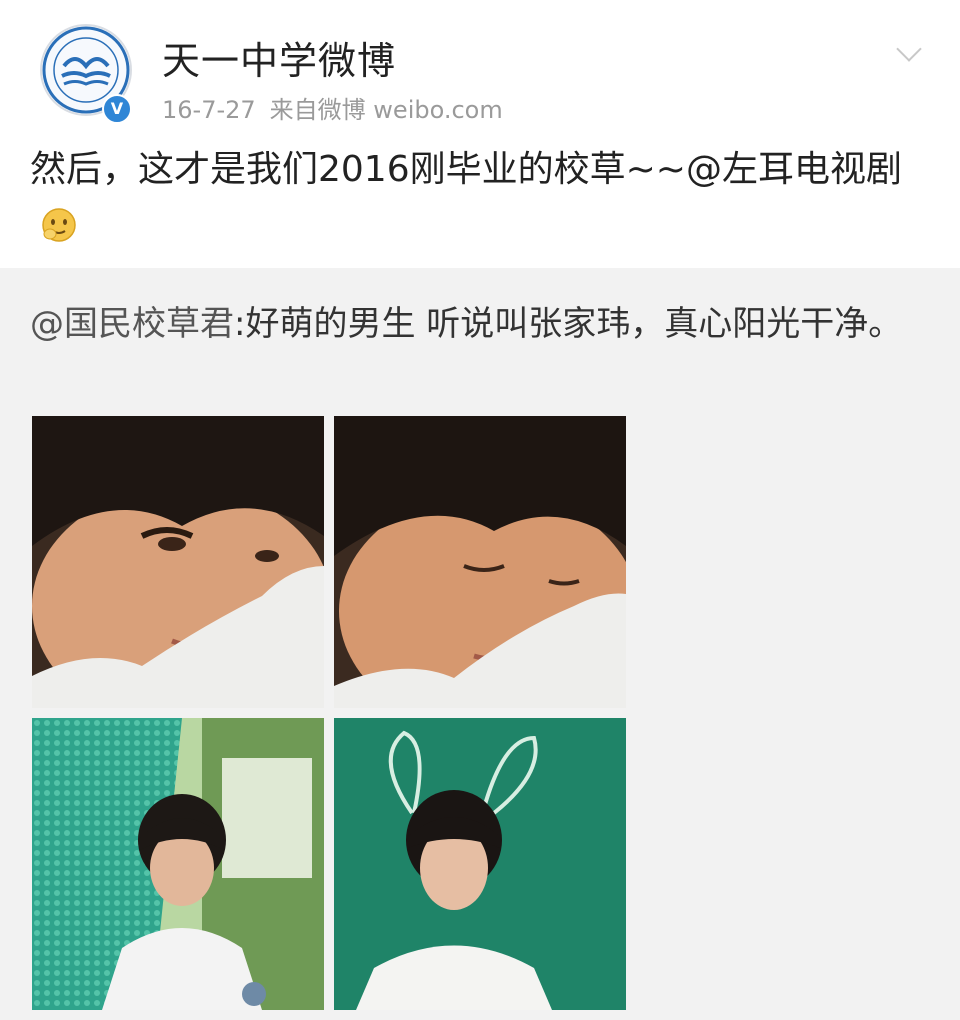 The width and height of the screenshot is (960, 1020). Describe the element at coordinates (178, 562) in the screenshot. I see `photo-portrait-lying-eyes-open` at that location.